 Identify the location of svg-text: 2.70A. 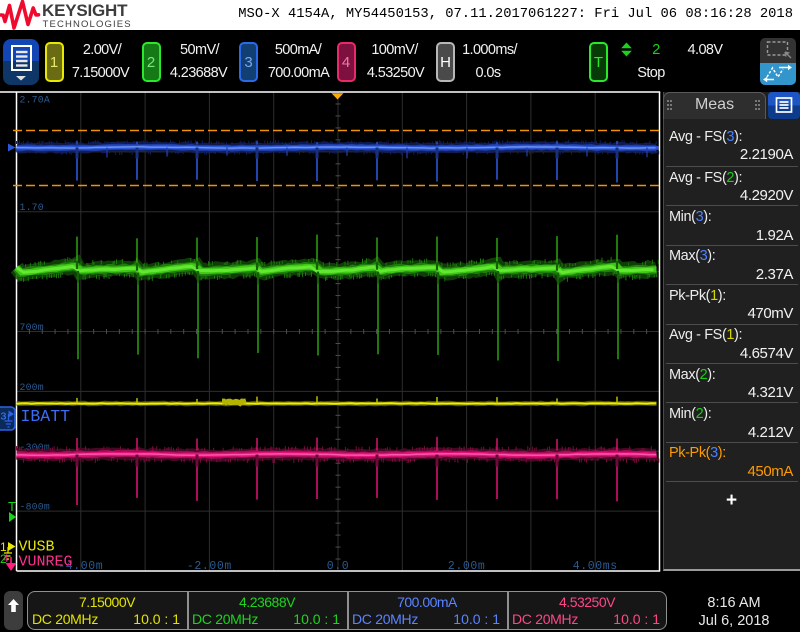
(35, 100).